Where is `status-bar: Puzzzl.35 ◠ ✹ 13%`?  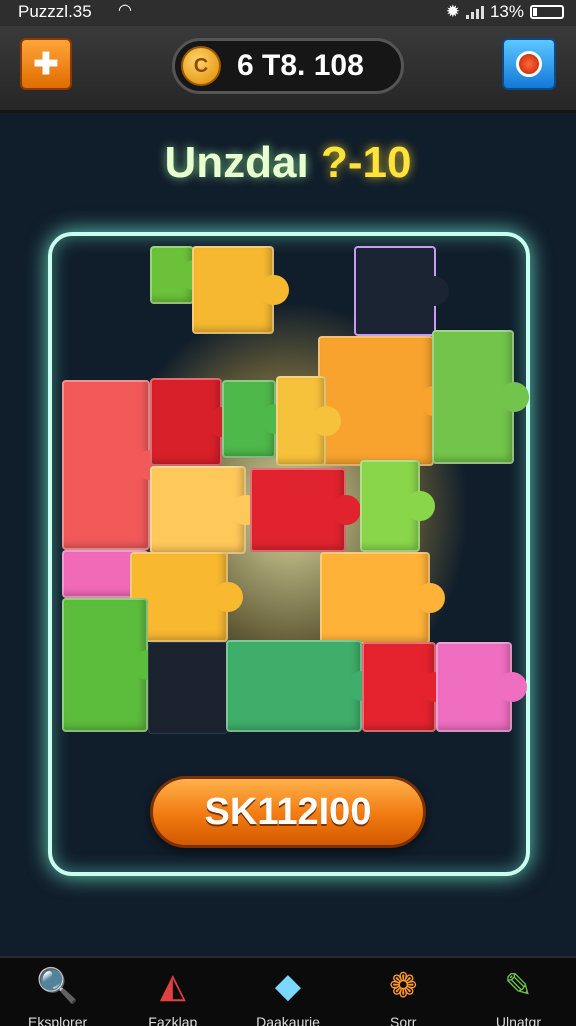
status-bar: Puzzzl.35 ◠ ✹ 13% is located at coordinates (288, 13).